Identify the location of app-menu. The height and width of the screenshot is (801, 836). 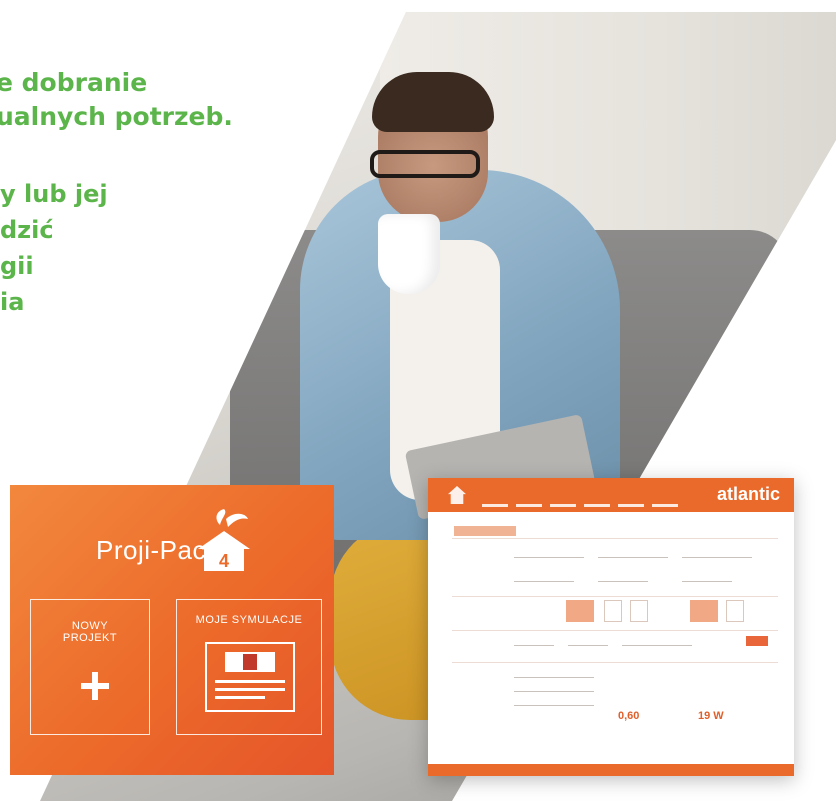
(584, 499).